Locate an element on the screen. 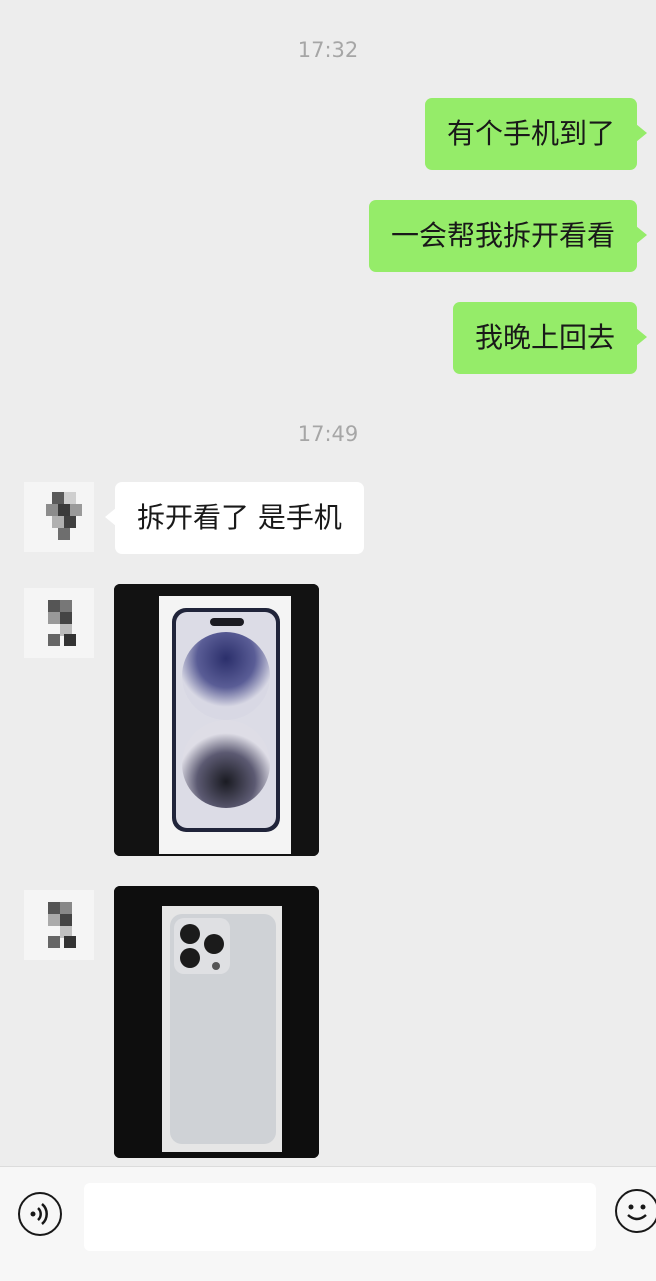 Image resolution: width=656 pixels, height=1281 pixels. phone-box-front-icon is located at coordinates (216, 720).